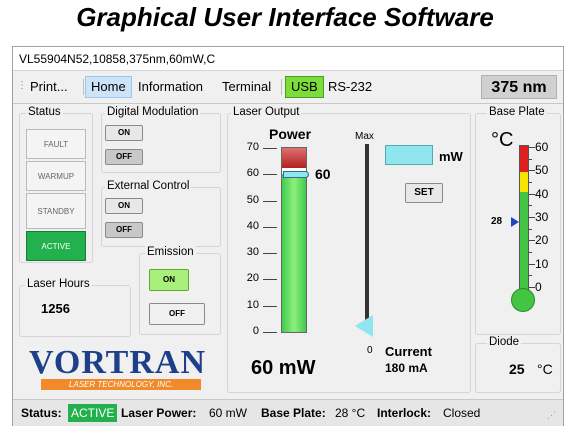 The image size is (570, 431). I want to click on thermometer-fill, so click(524, 243).